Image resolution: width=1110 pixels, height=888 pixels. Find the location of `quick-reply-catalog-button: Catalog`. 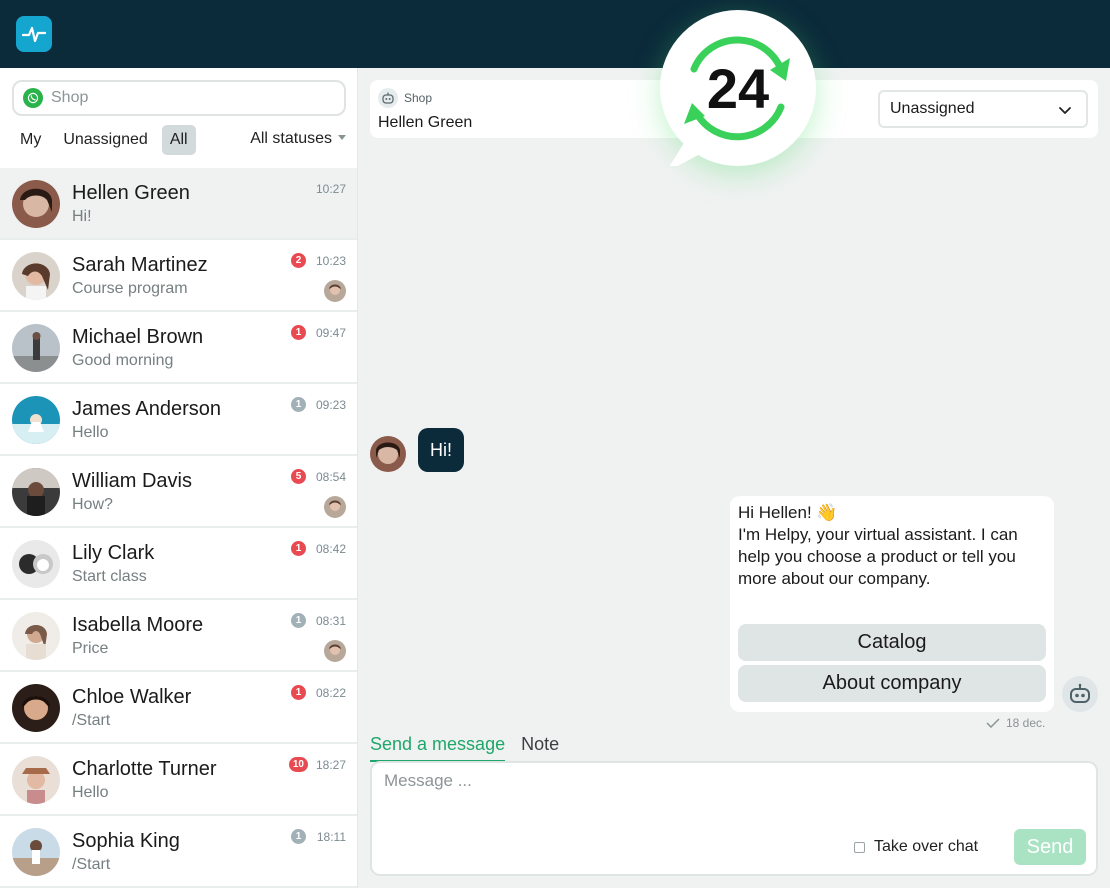

quick-reply-catalog-button: Catalog is located at coordinates (892, 642).